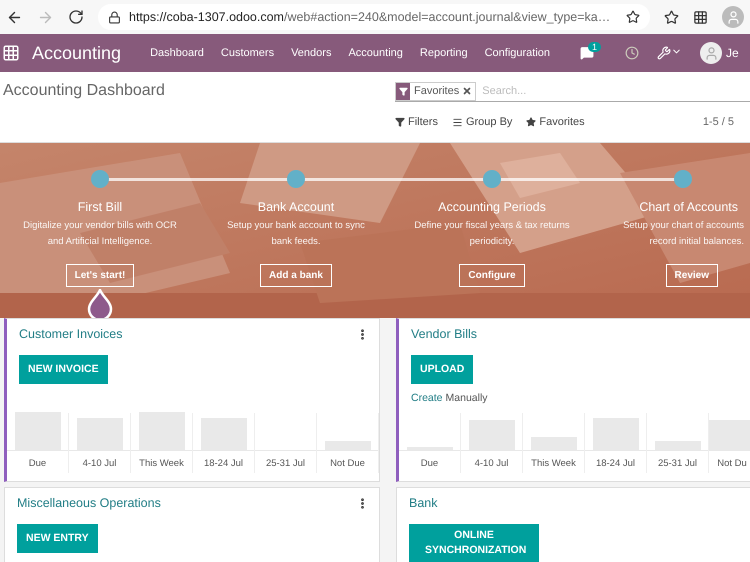 The width and height of the screenshot is (750, 562). I want to click on favorites-button: Favorites, so click(555, 122).